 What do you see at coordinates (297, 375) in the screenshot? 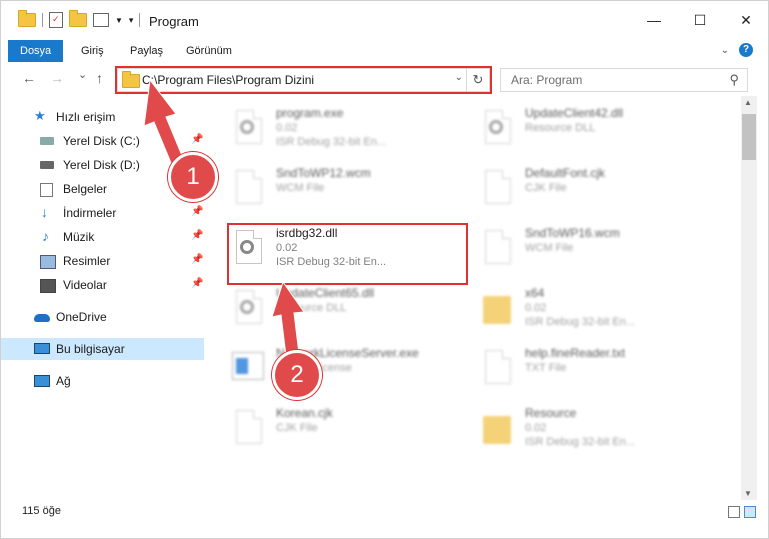
I see `step-2-badge: 2` at bounding box center [297, 375].